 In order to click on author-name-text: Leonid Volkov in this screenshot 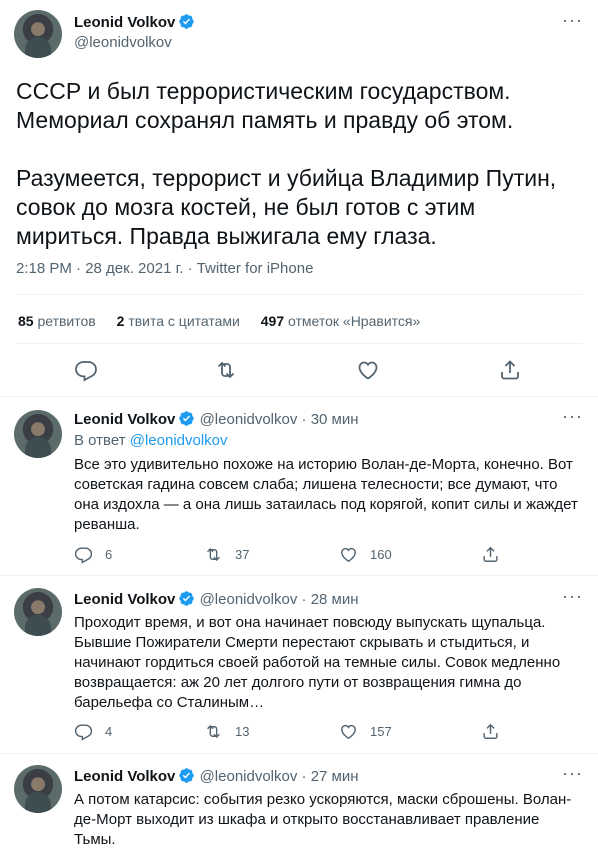, I will do `click(124, 22)`.